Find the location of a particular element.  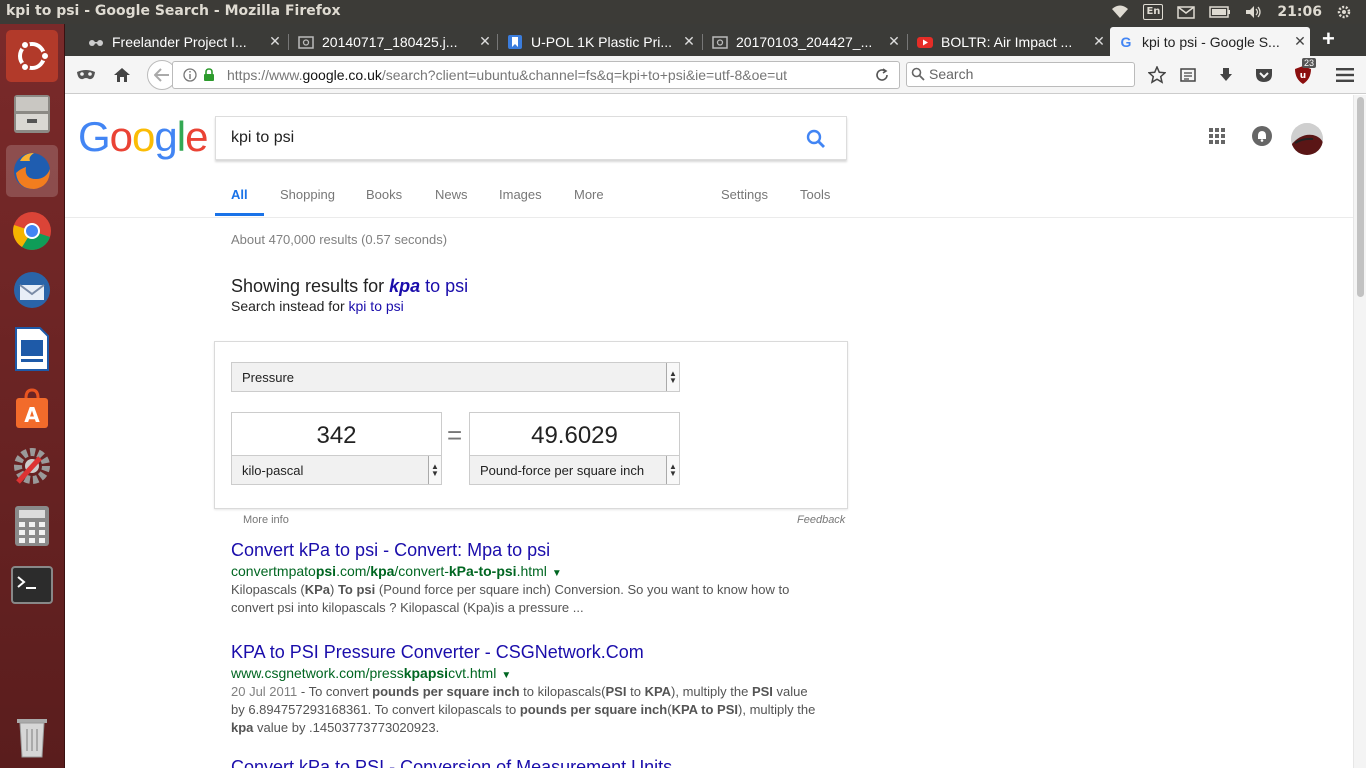

to-value-input: 49.6029 is located at coordinates (574, 434).